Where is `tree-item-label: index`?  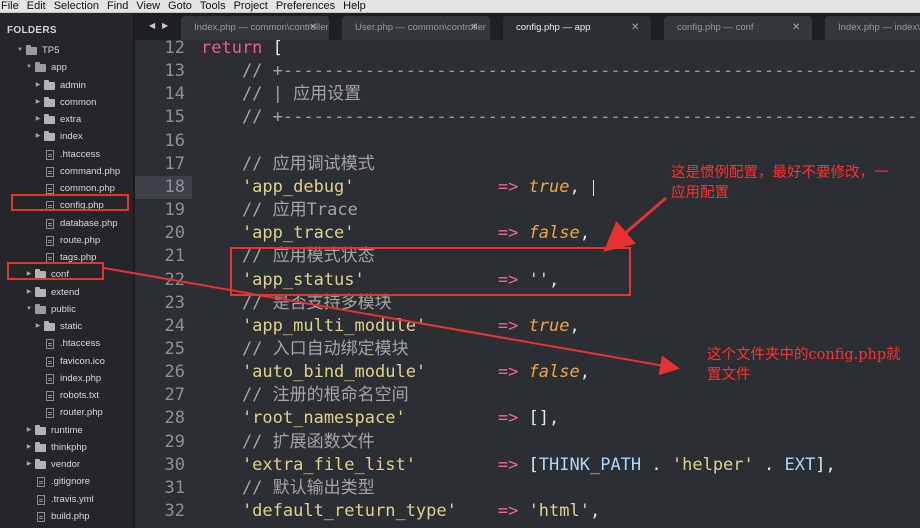 tree-item-label: index is located at coordinates (71, 137).